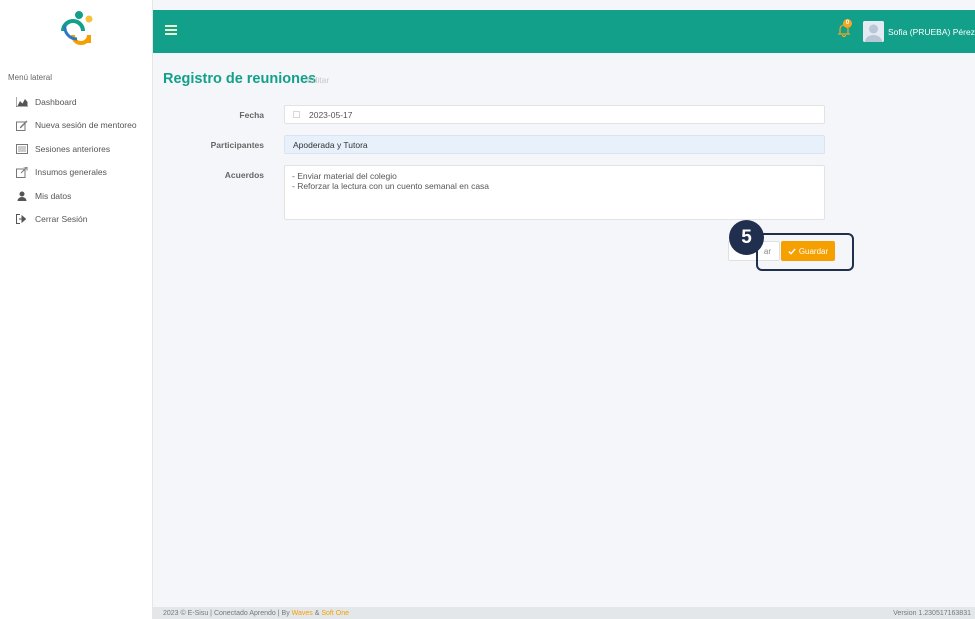 Image resolution: width=975 pixels, height=619 pixels. What do you see at coordinates (73, 148) in the screenshot?
I see `sidebar-item-label: Sesiones anteriores` at bounding box center [73, 148].